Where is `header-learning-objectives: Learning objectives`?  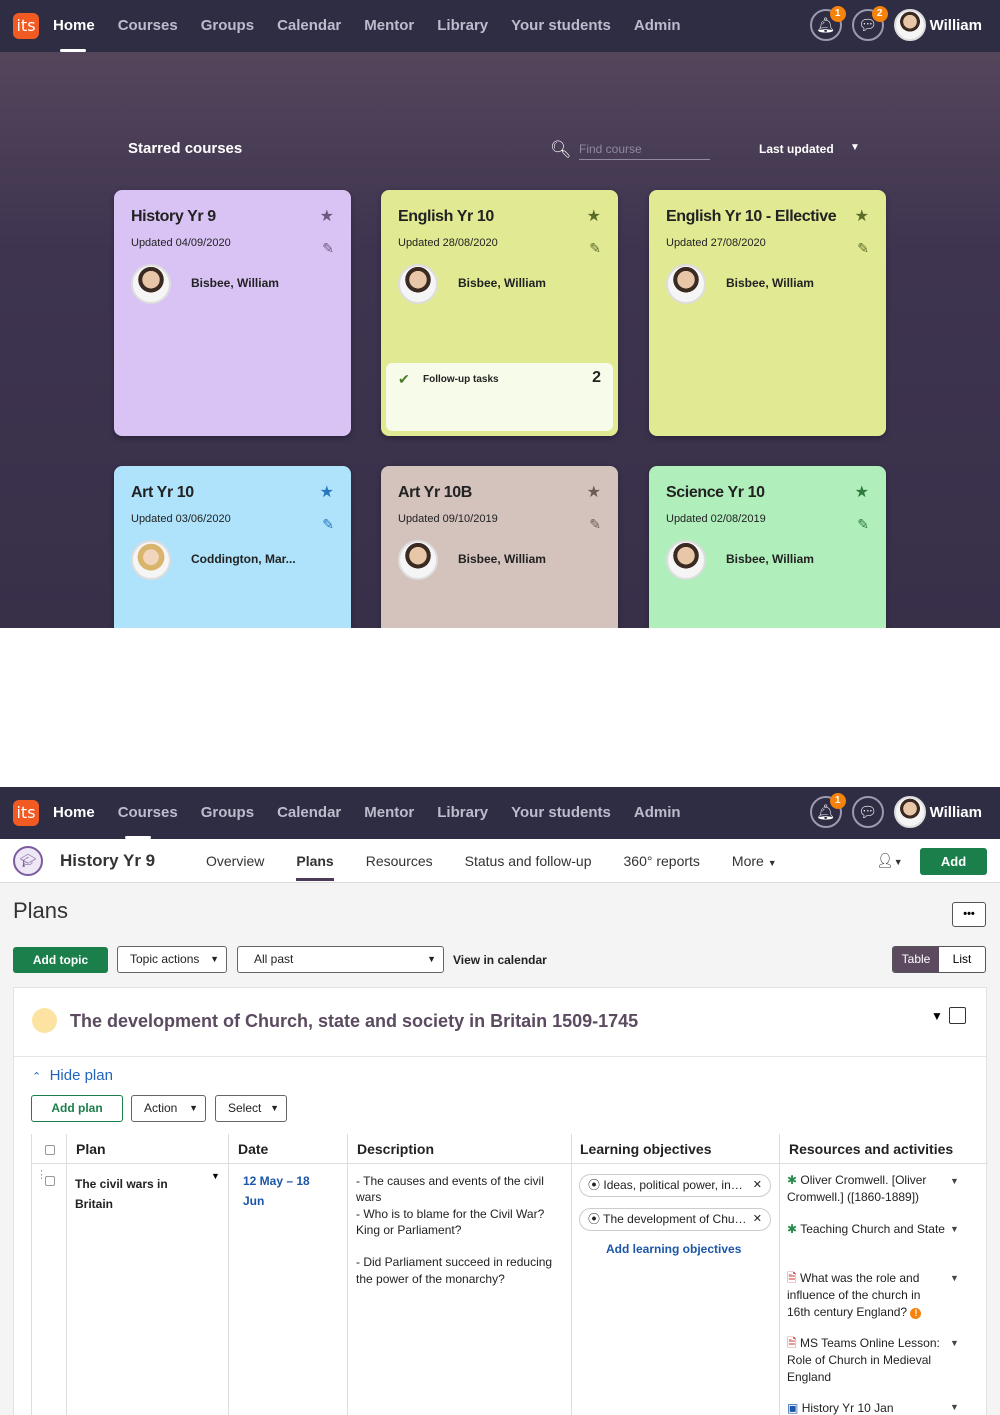 header-learning-objectives: Learning objectives is located at coordinates (645, 1149).